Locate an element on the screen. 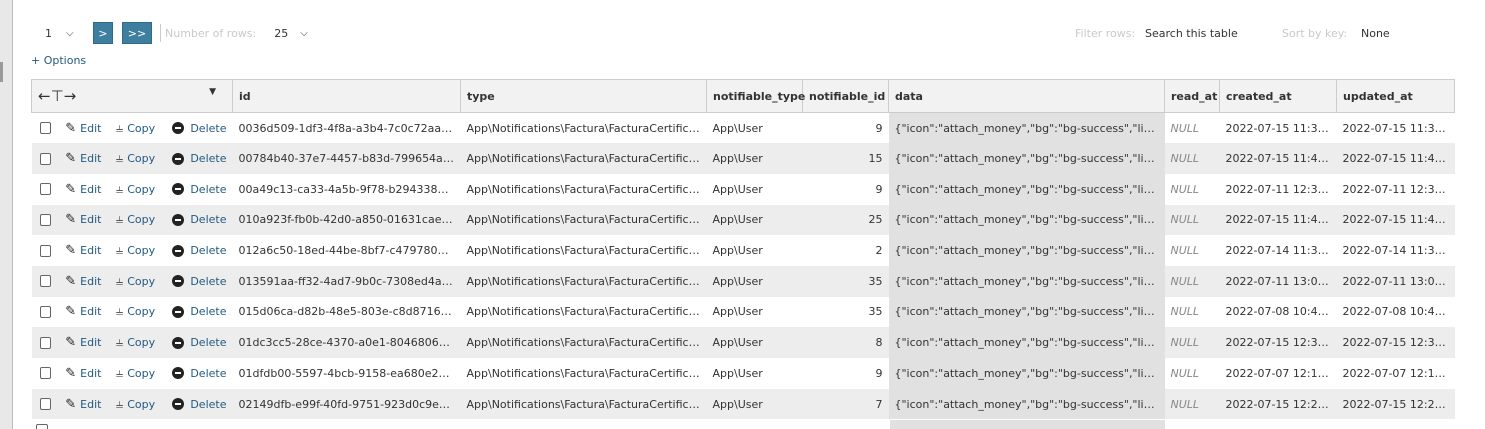  last-page-button: >> is located at coordinates (137, 33).